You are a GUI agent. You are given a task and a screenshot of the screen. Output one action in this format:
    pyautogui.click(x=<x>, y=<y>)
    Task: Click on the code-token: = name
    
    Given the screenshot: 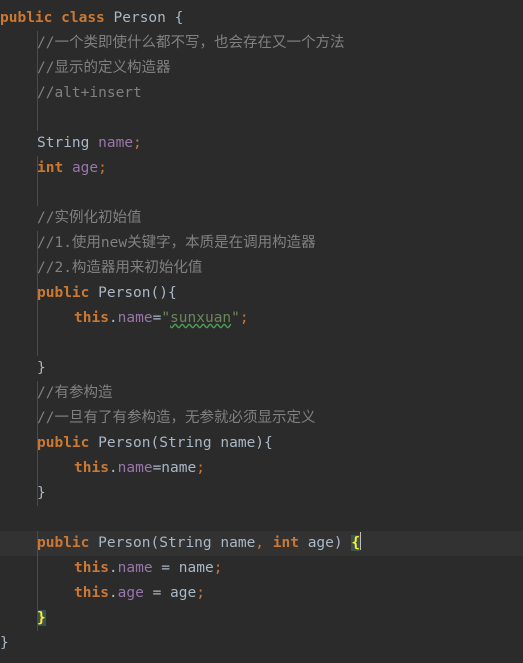 What is the action you would take?
    pyautogui.click(x=183, y=568)
    